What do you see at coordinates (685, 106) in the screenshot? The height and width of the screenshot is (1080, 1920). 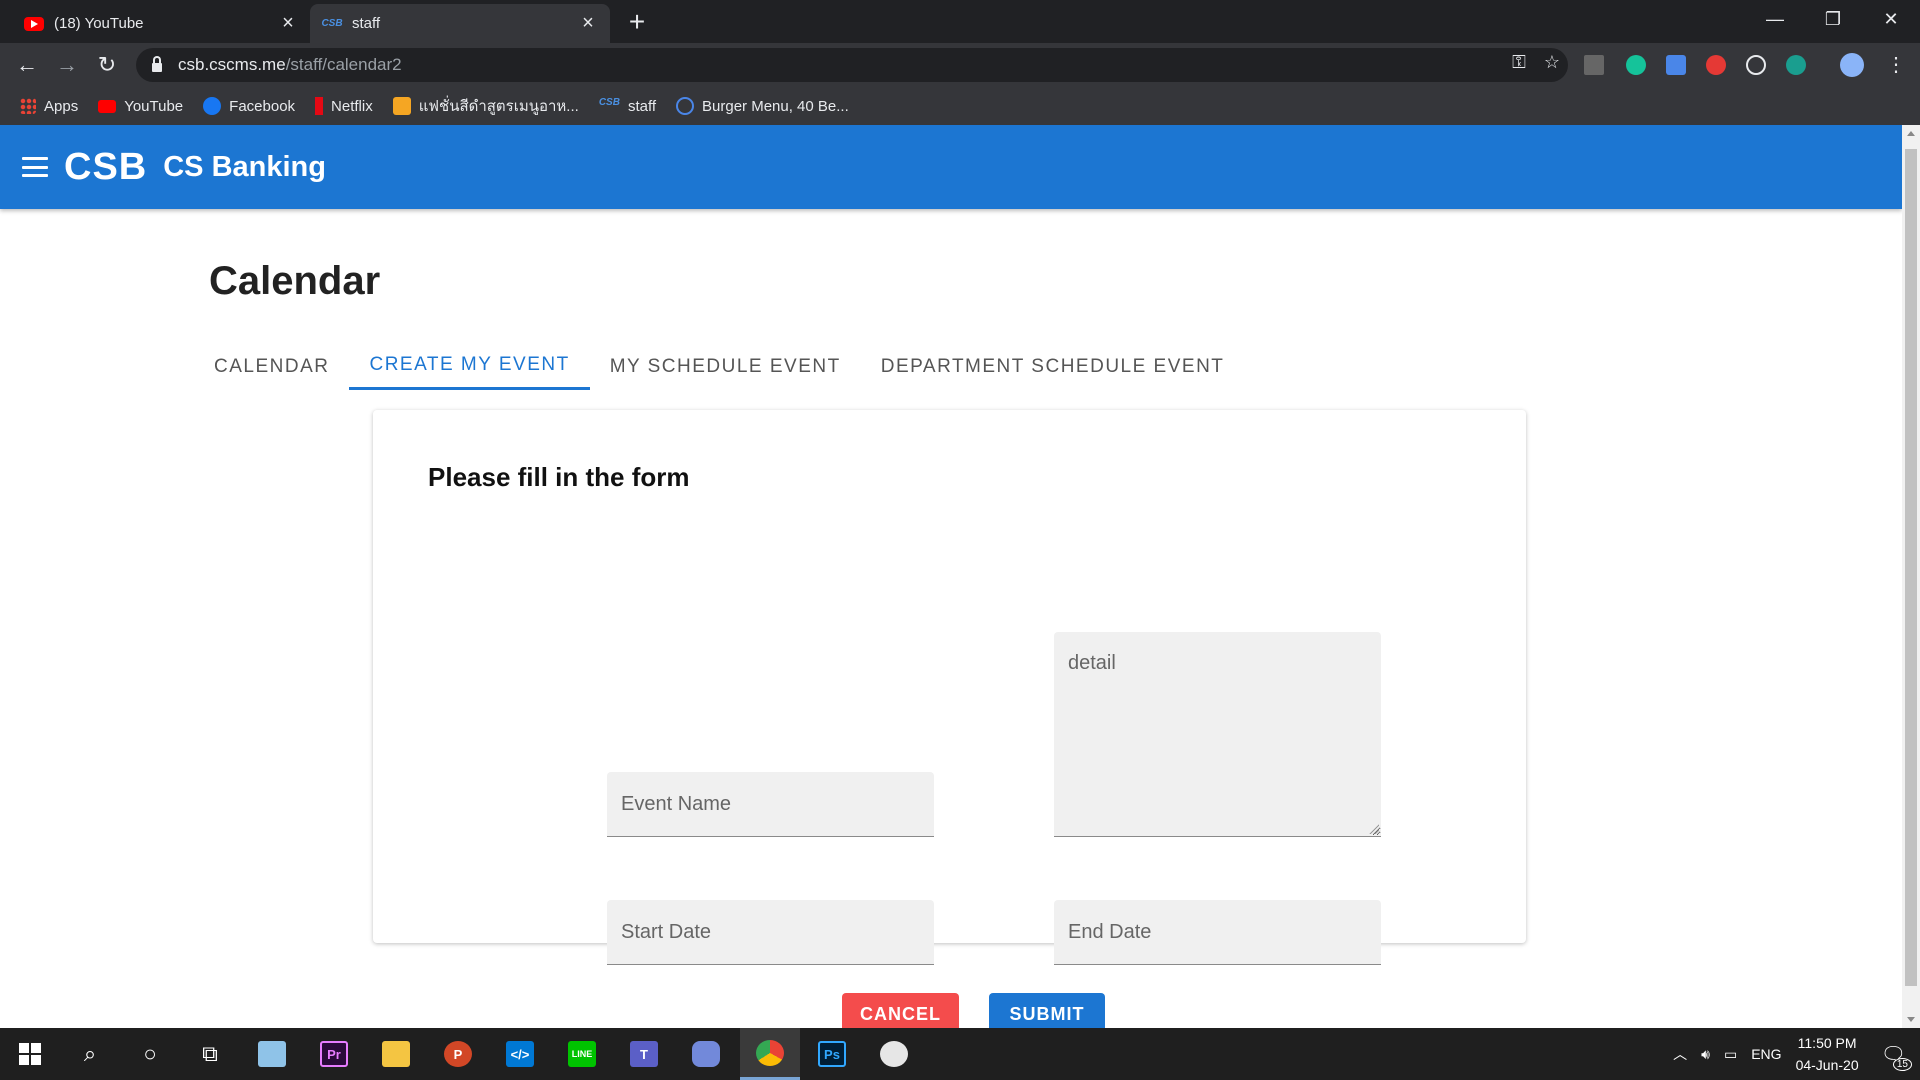 I see `gear-icon` at bounding box center [685, 106].